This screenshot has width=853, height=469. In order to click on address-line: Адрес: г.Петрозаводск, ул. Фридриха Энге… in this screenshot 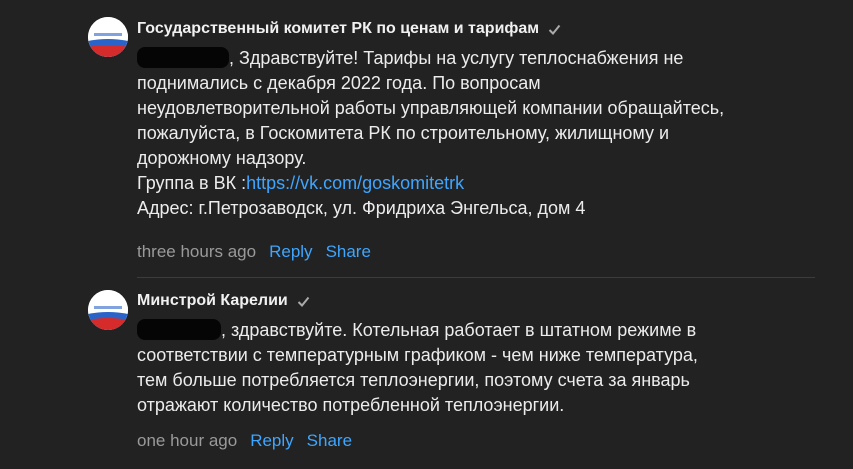, I will do `click(361, 208)`.